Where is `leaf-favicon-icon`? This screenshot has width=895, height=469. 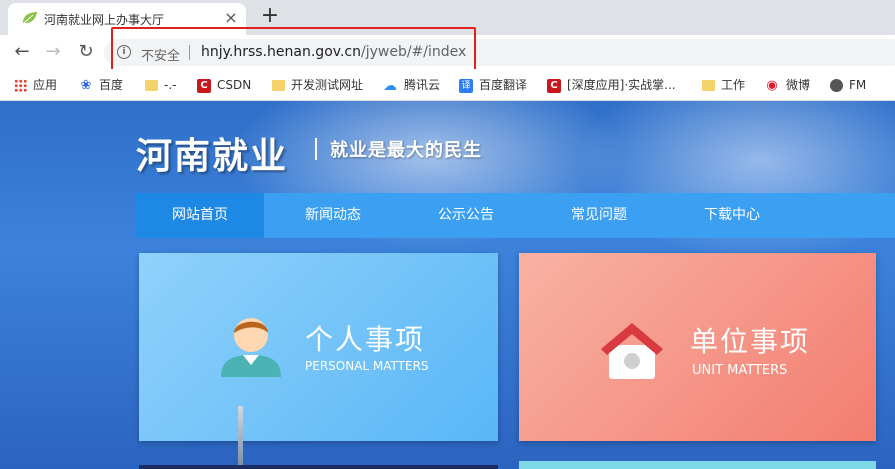 leaf-favicon-icon is located at coordinates (30, 18).